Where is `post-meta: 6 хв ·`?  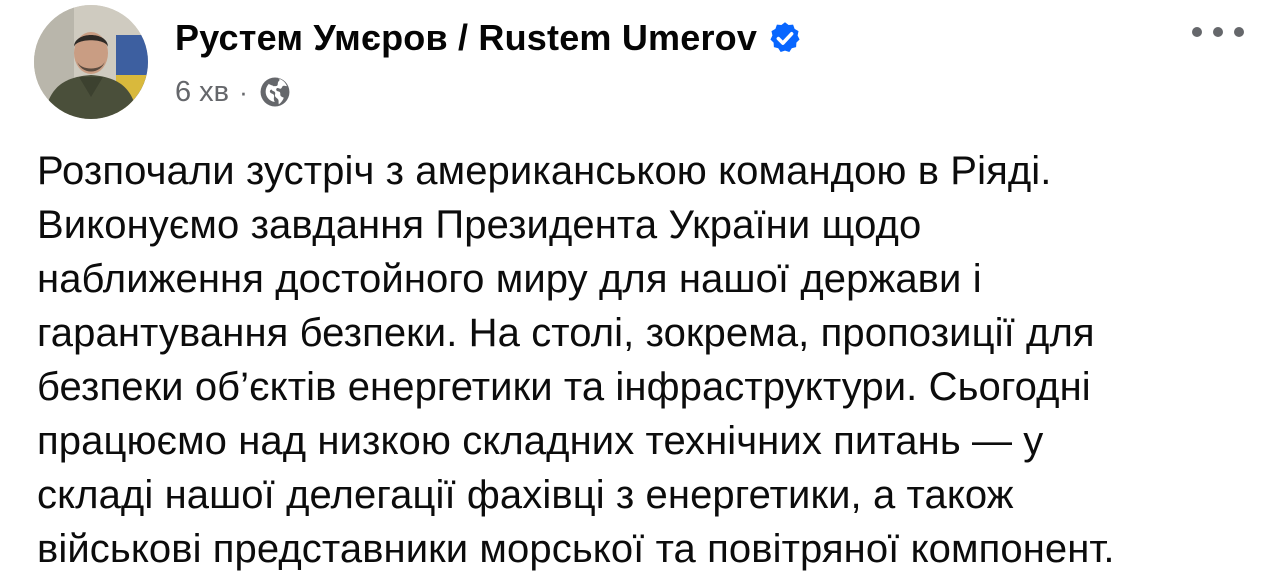
post-meta: 6 хв · is located at coordinates (233, 92).